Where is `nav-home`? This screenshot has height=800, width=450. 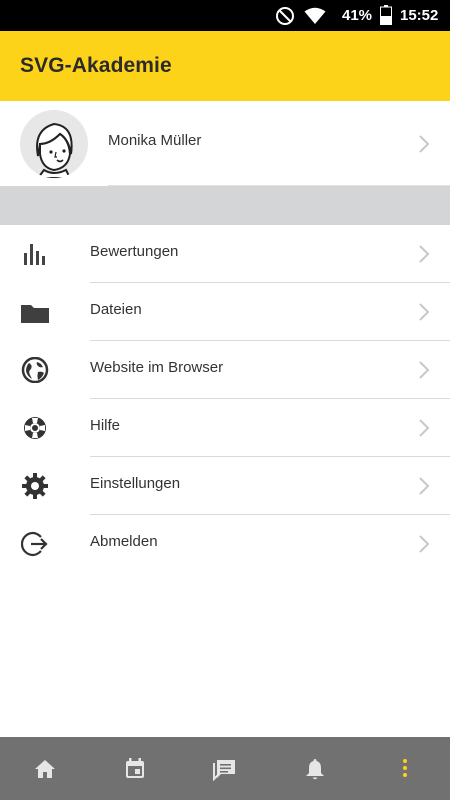 nav-home is located at coordinates (45, 768).